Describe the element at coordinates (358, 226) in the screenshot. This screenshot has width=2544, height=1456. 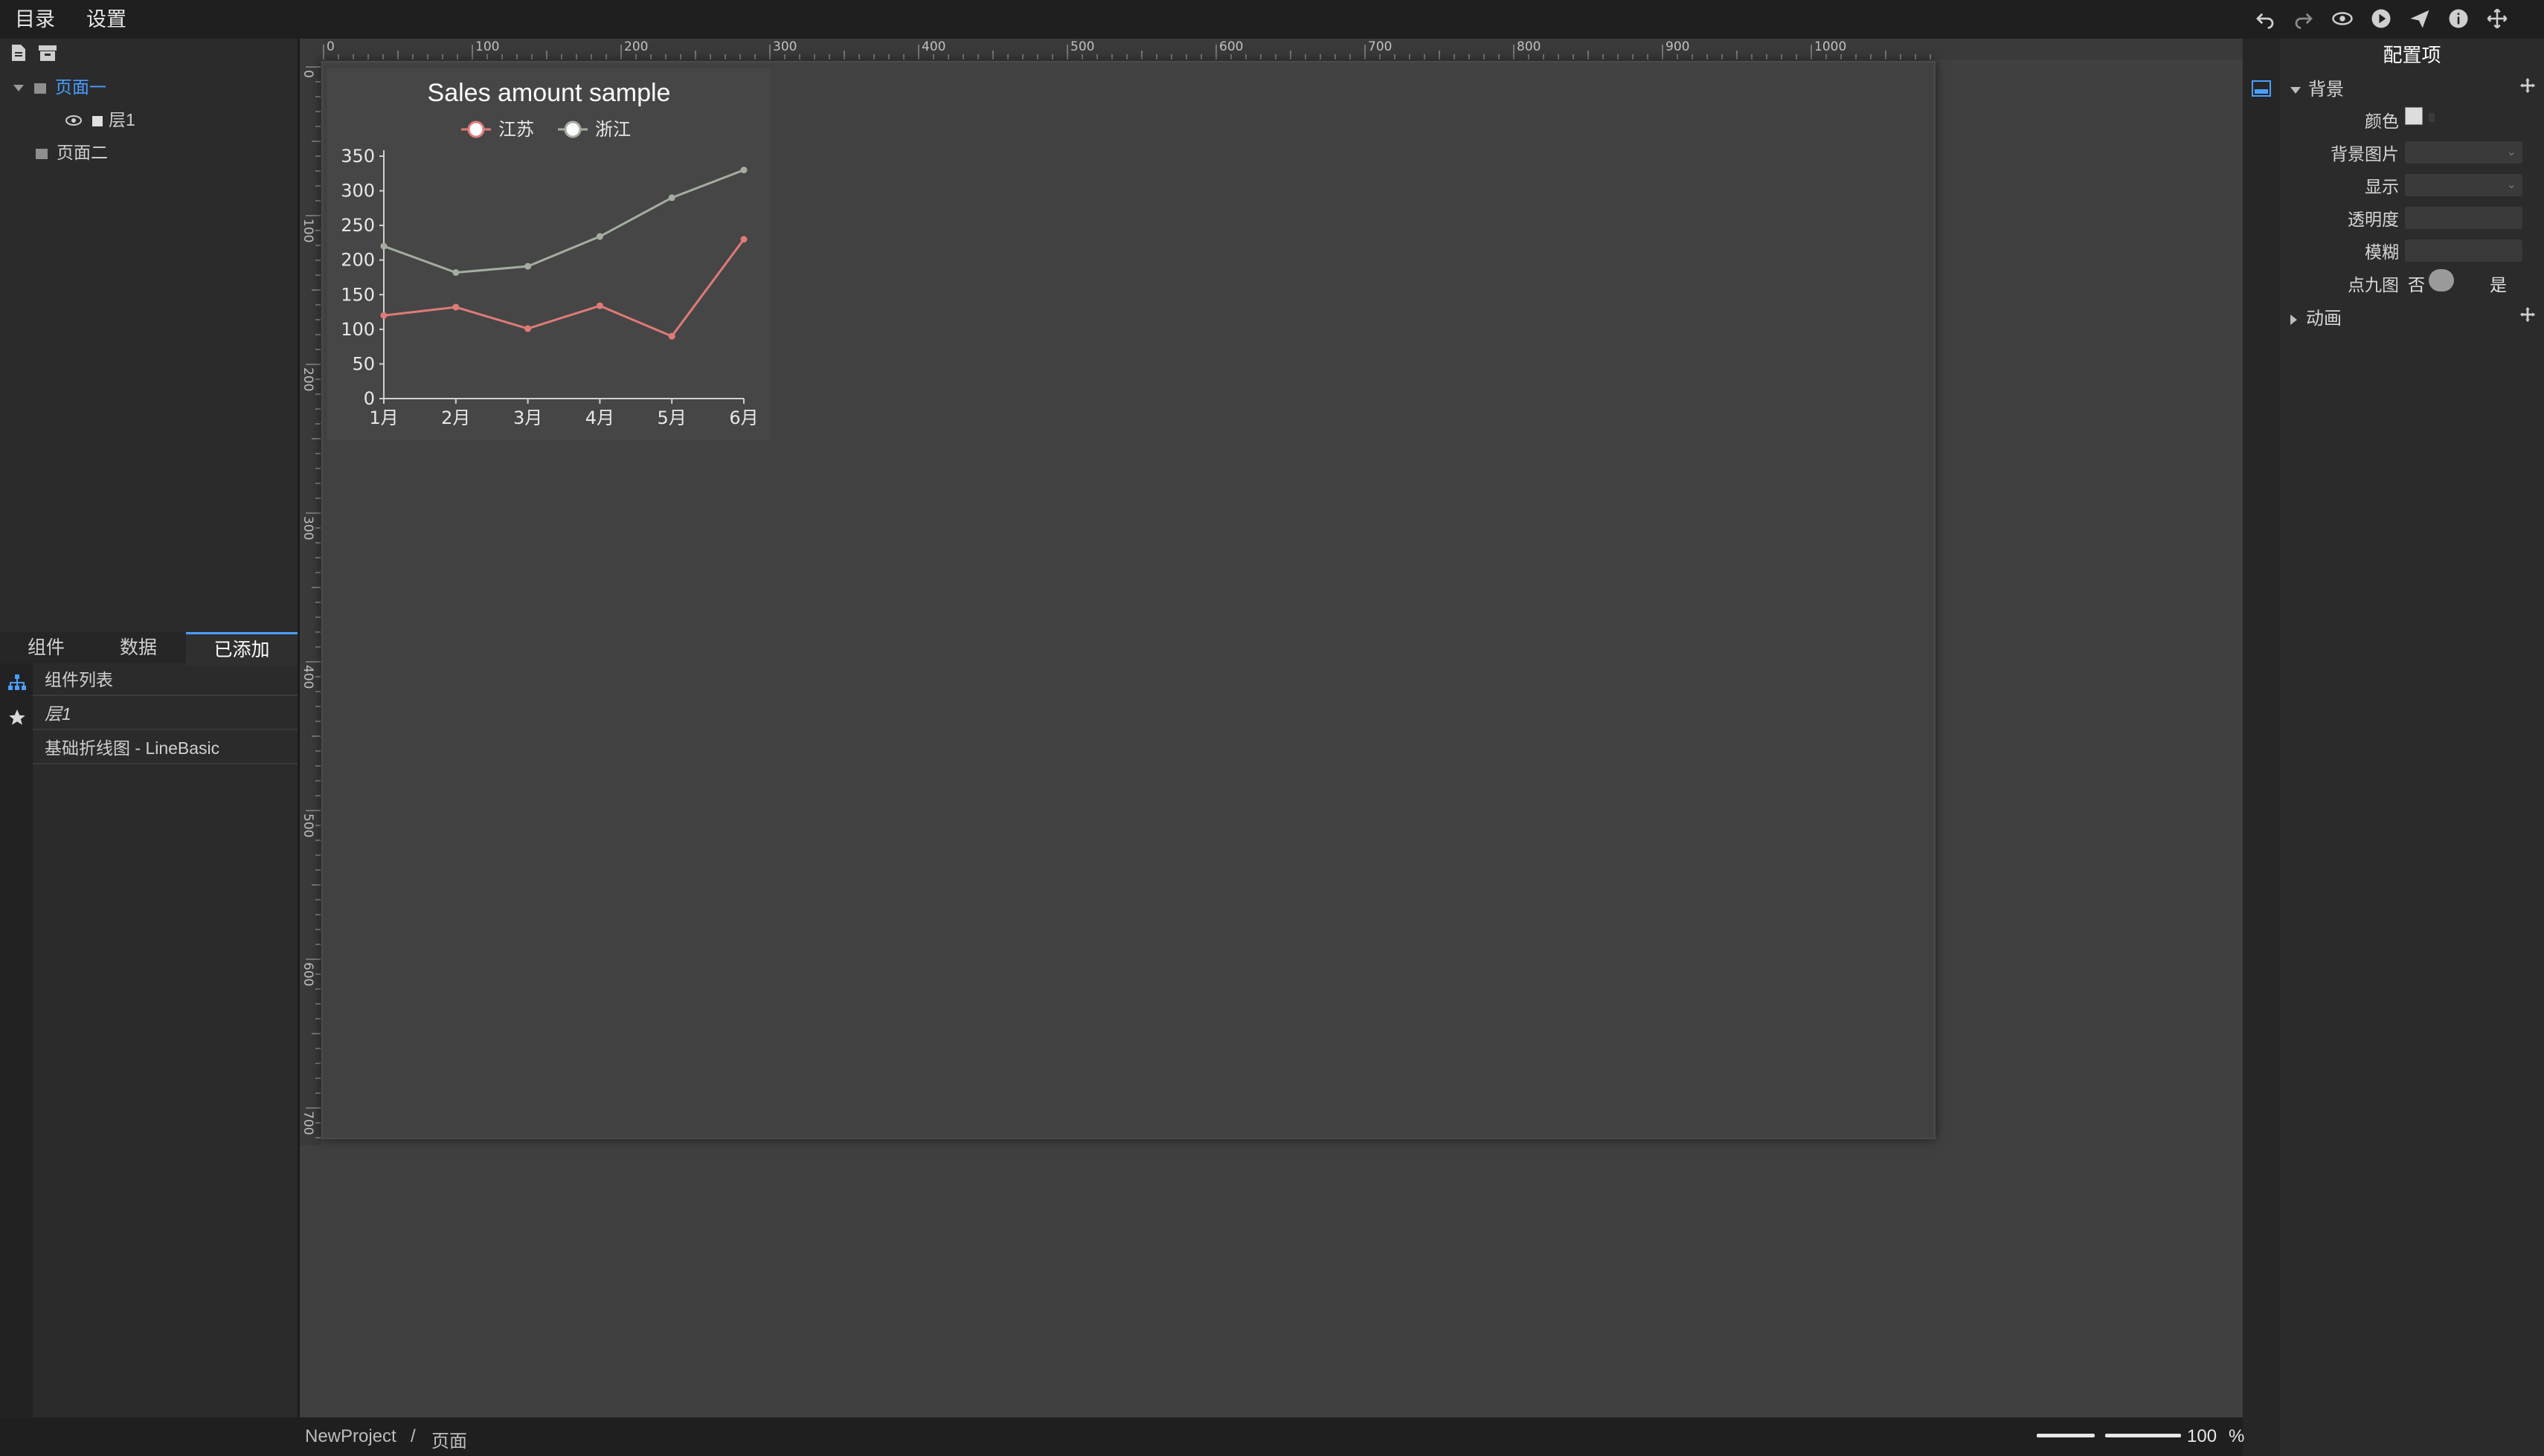
I see `y-tick-label: 250` at that location.